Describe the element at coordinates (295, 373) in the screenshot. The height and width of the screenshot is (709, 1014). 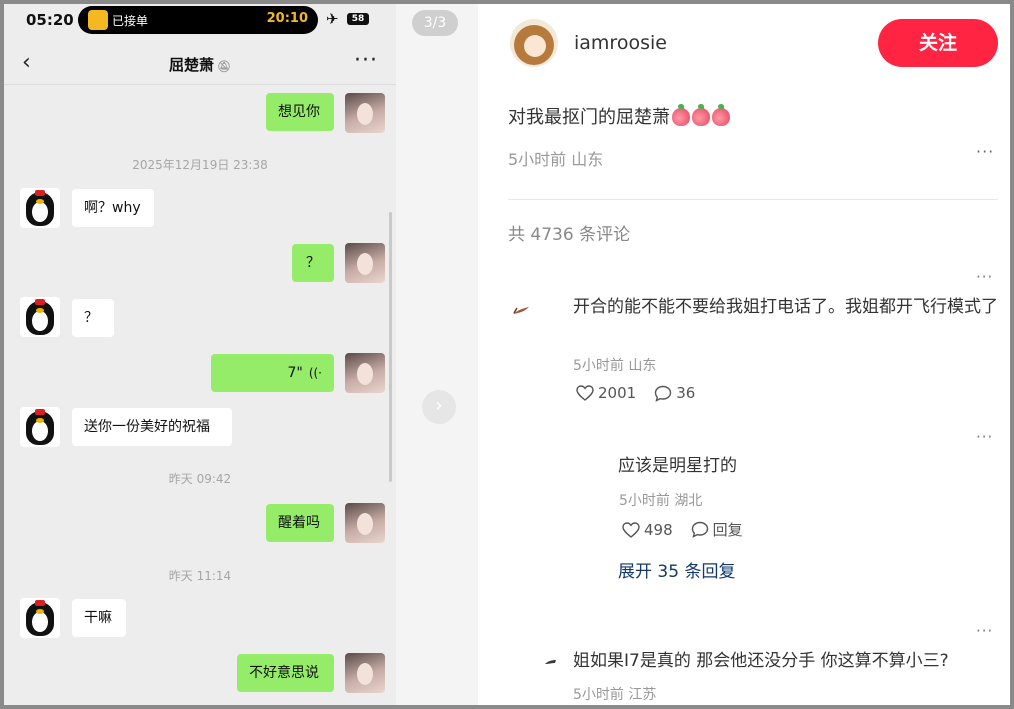
I see `voice-duration: 7"` at that location.